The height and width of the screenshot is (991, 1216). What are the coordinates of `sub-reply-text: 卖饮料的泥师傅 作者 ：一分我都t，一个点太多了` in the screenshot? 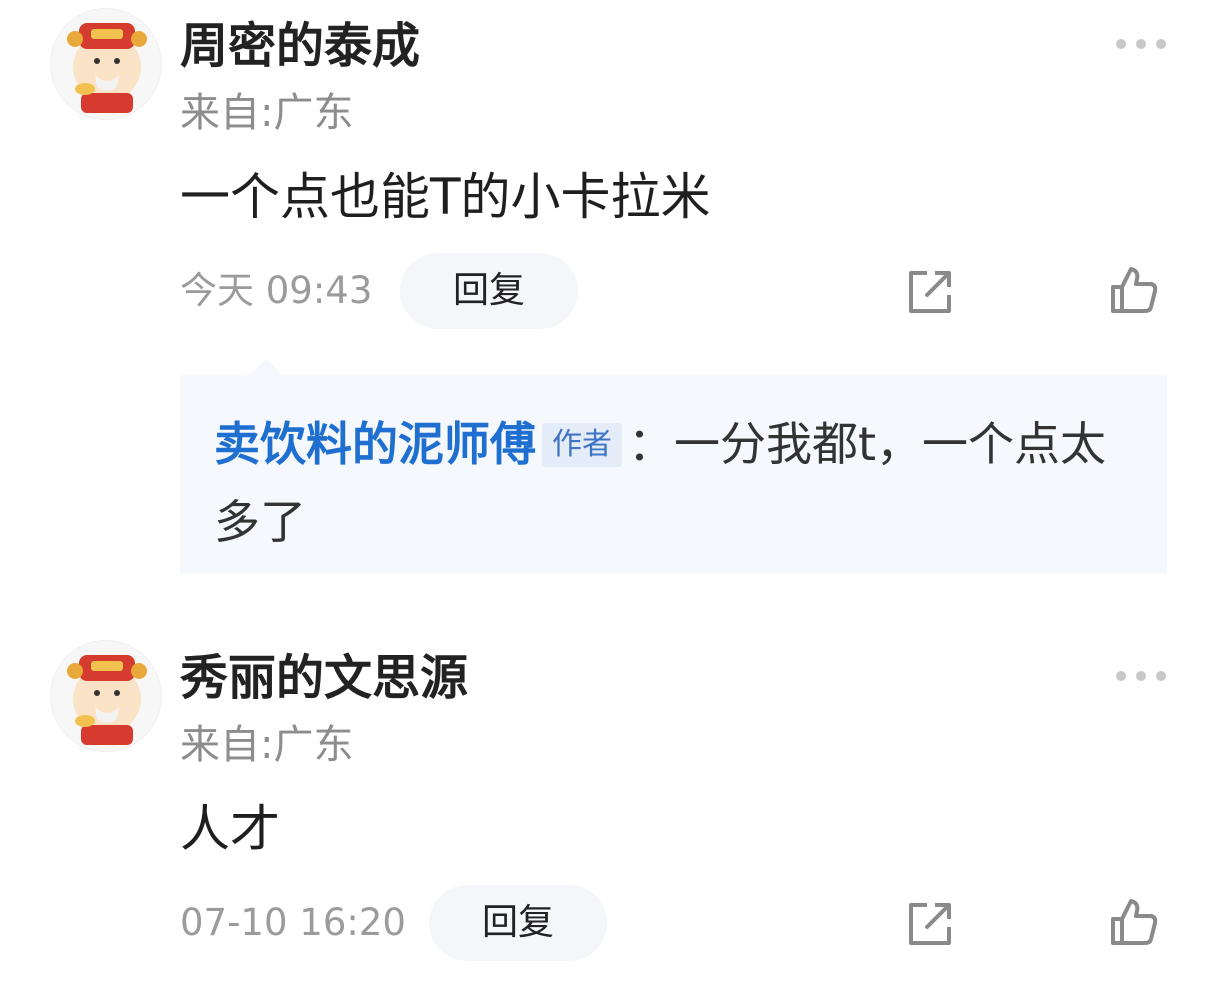 It's located at (674, 483).